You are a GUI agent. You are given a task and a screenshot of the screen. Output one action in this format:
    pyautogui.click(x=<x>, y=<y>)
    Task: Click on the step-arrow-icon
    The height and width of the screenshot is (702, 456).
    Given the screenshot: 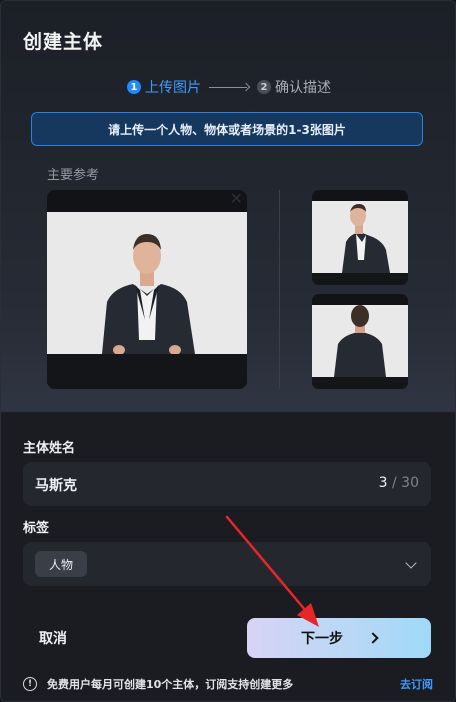 What is the action you would take?
    pyautogui.click(x=229, y=87)
    